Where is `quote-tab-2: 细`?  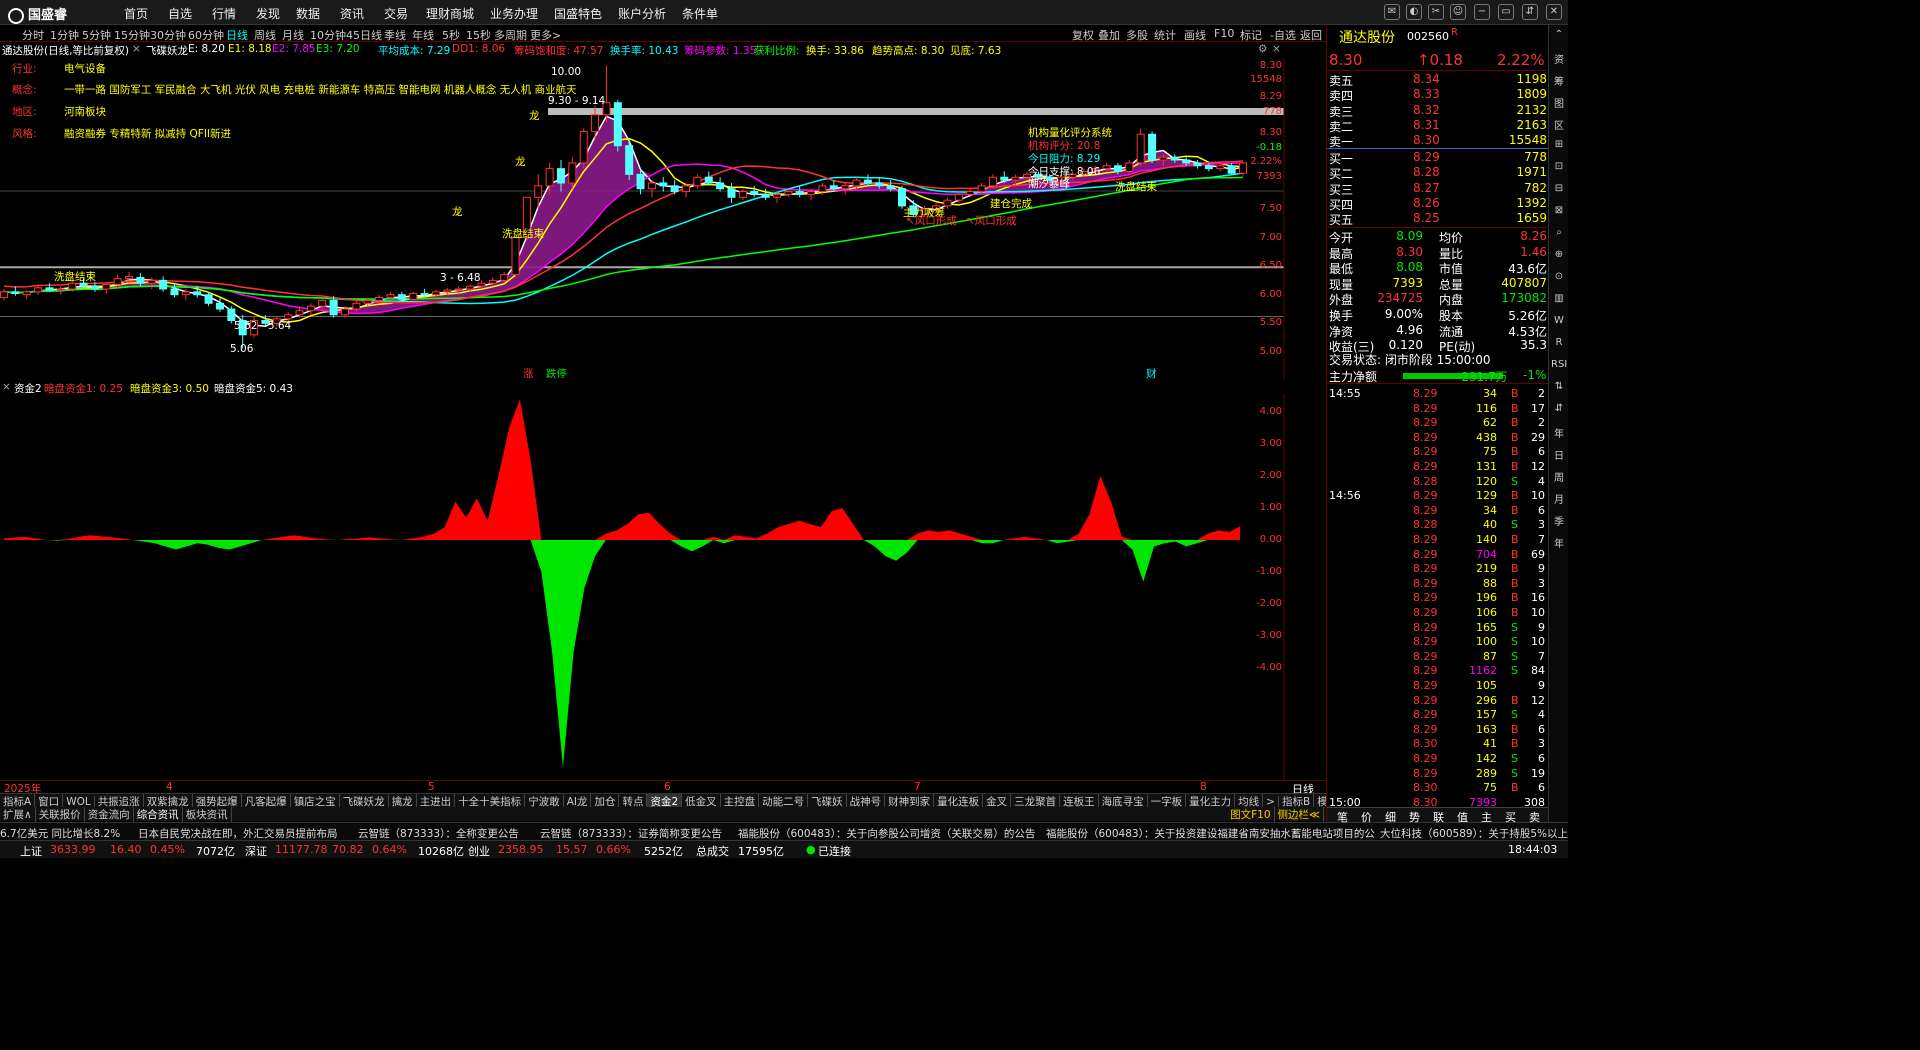 quote-tab-2: 细 is located at coordinates (1390, 817).